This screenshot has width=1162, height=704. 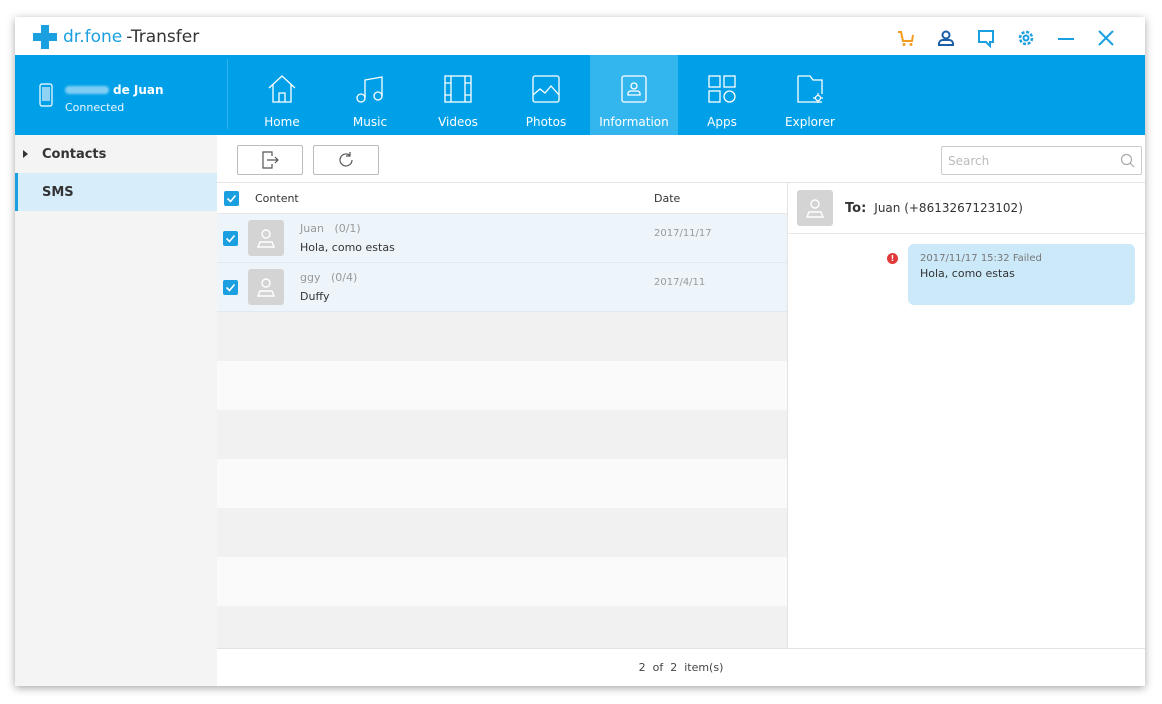 What do you see at coordinates (329, 277) in the screenshot?
I see `contact-name: ggy (0/4)` at bounding box center [329, 277].